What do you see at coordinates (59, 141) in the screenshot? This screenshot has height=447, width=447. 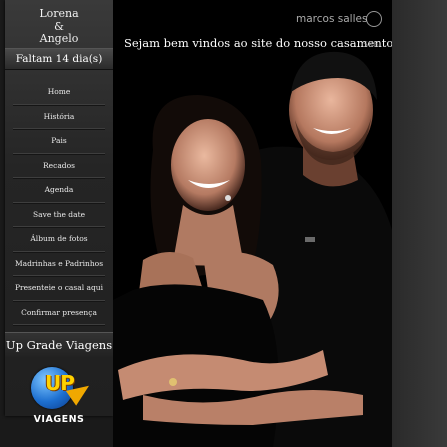 I see `nav-pais: Pais` at bounding box center [59, 141].